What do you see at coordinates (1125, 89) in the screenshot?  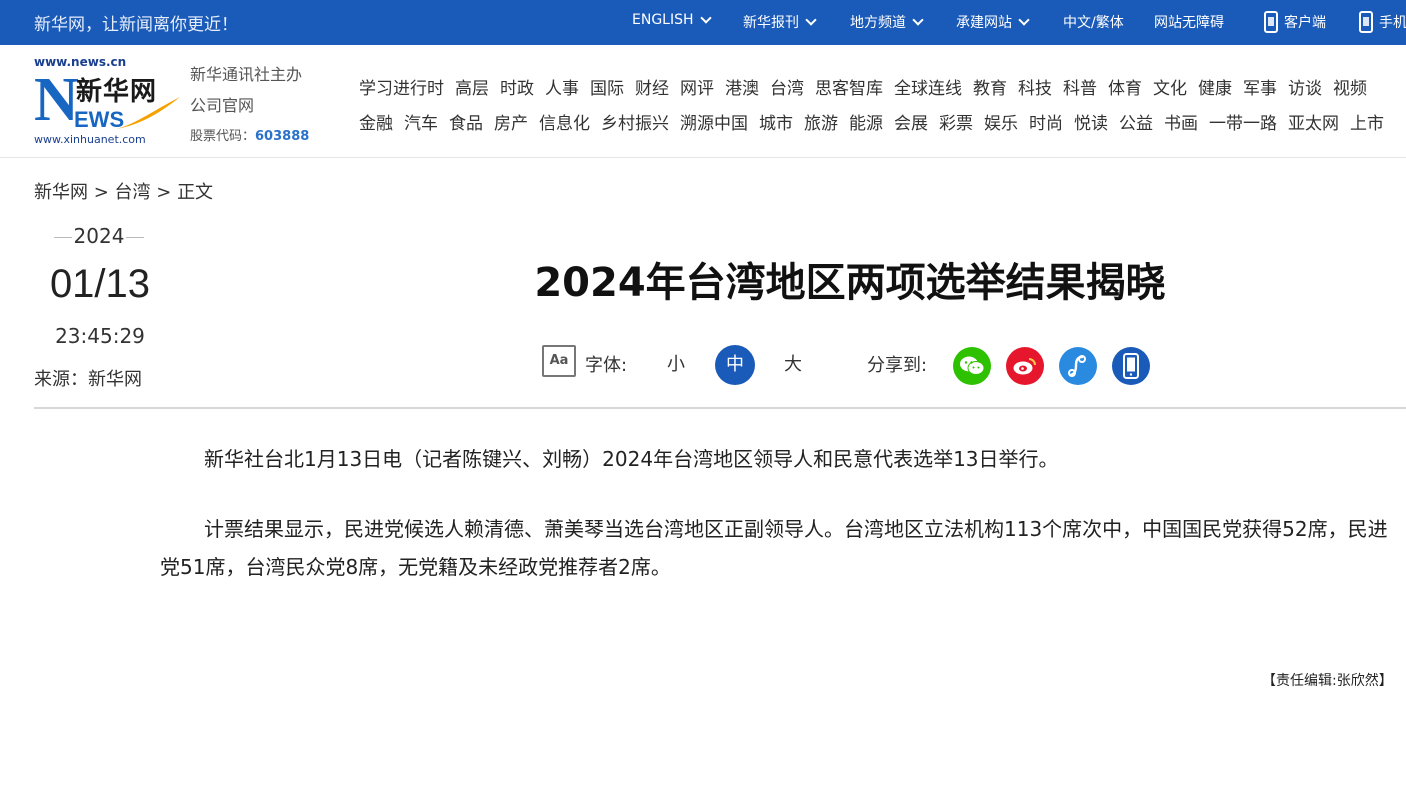 I see `nav-item: 体育` at bounding box center [1125, 89].